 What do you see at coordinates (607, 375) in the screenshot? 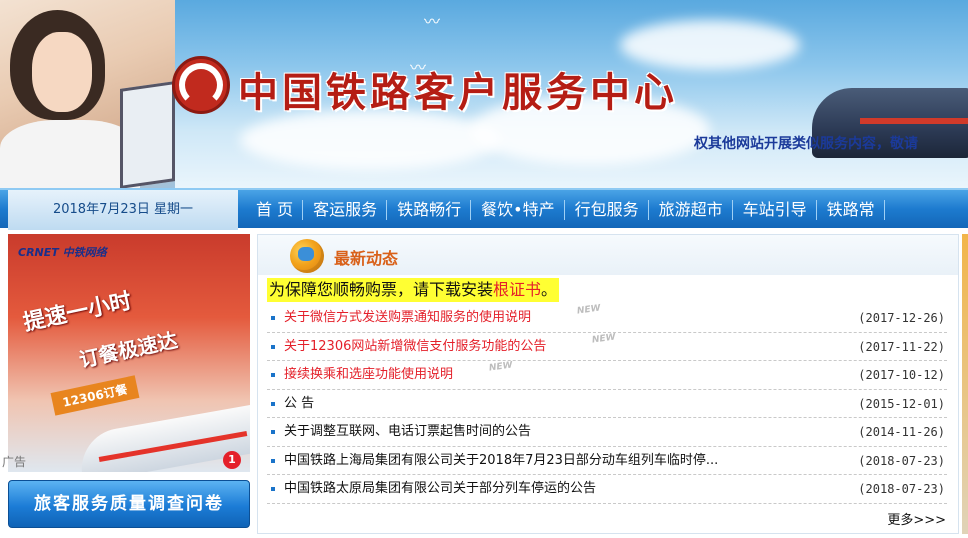
I see `news-item: 接续换乘和选座功能使用说明 NEW (2017-10-12)` at bounding box center [607, 375].